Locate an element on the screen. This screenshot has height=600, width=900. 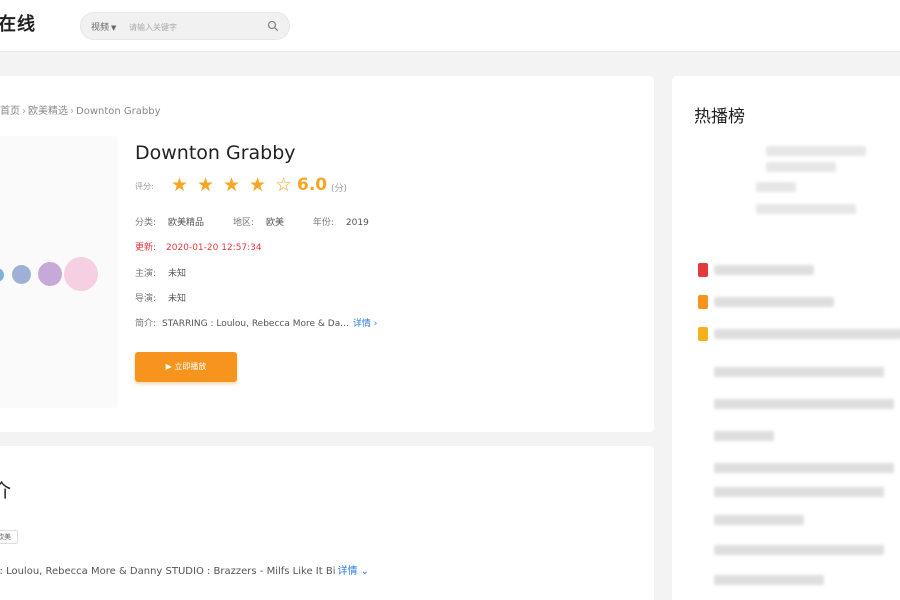
updated-label: 更新: is located at coordinates (146, 248).